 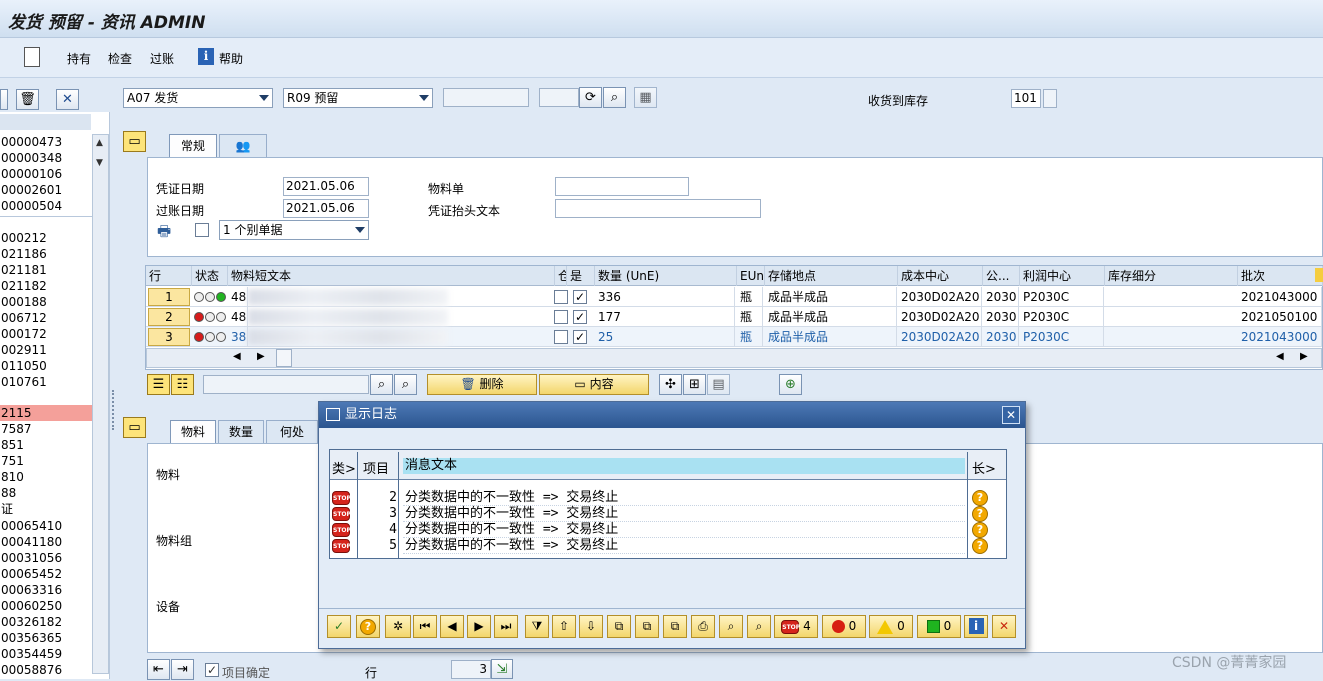 I want to click on trash-button: 🗑, so click(x=27, y=99).